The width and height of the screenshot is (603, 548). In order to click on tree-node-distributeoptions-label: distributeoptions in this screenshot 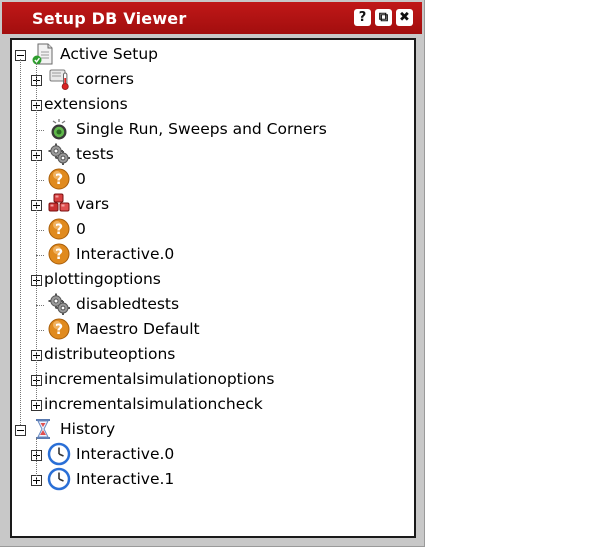, I will do `click(110, 354)`.